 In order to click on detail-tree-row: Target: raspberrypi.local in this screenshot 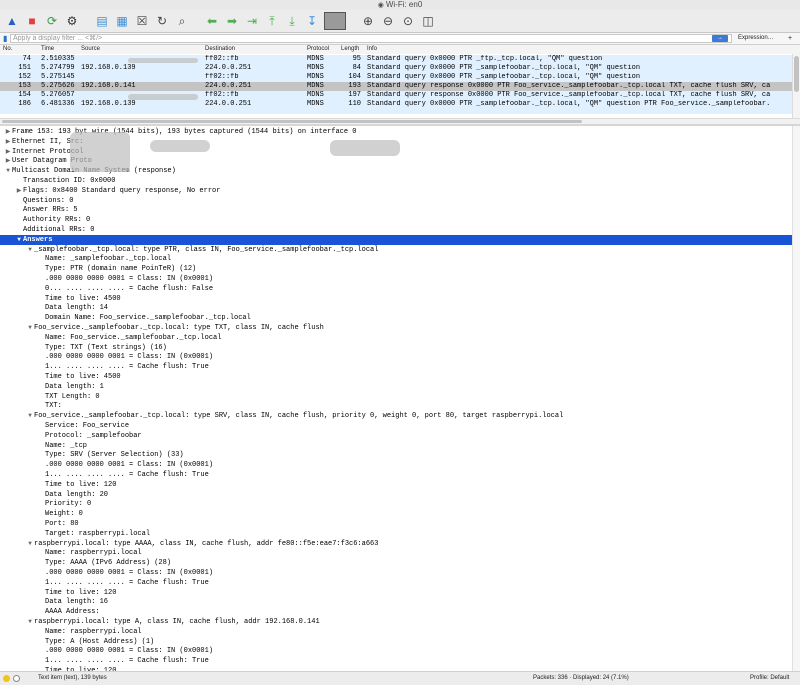, I will do `click(396, 534)`.